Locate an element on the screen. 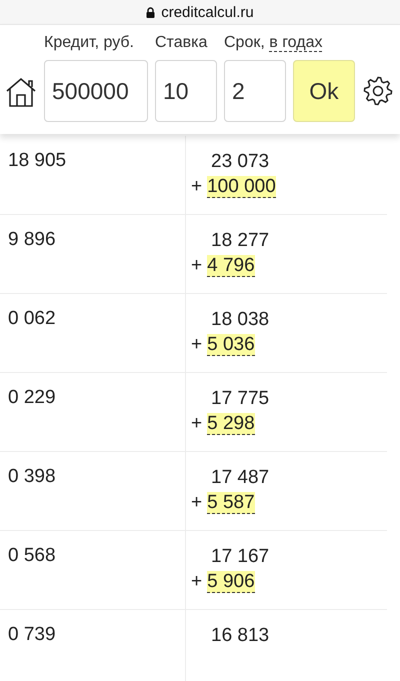 This screenshot has width=400, height=681. table-cell: 18 038 is located at coordinates (240, 319).